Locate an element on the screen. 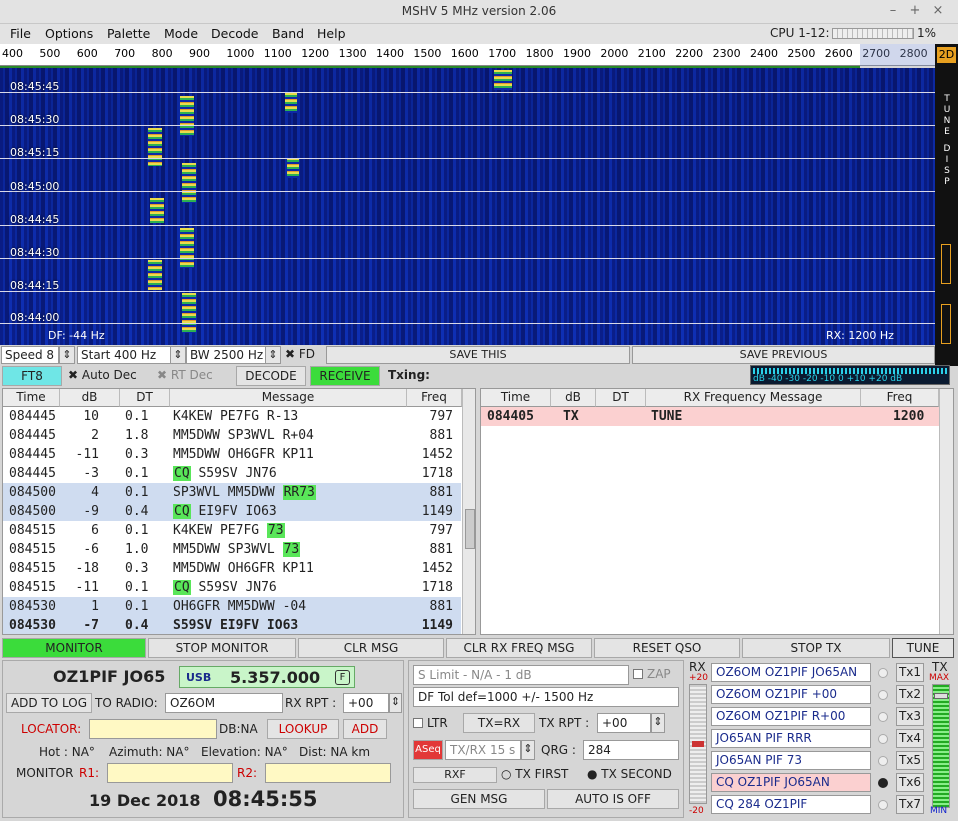 Image resolution: width=958 pixels, height=821 pixels. 2d-toggle: 2D is located at coordinates (946, 55).